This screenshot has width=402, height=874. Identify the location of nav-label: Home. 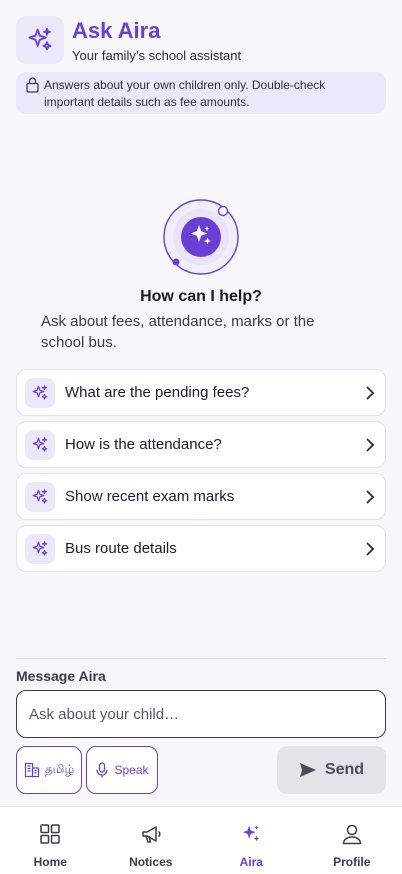
(50, 862).